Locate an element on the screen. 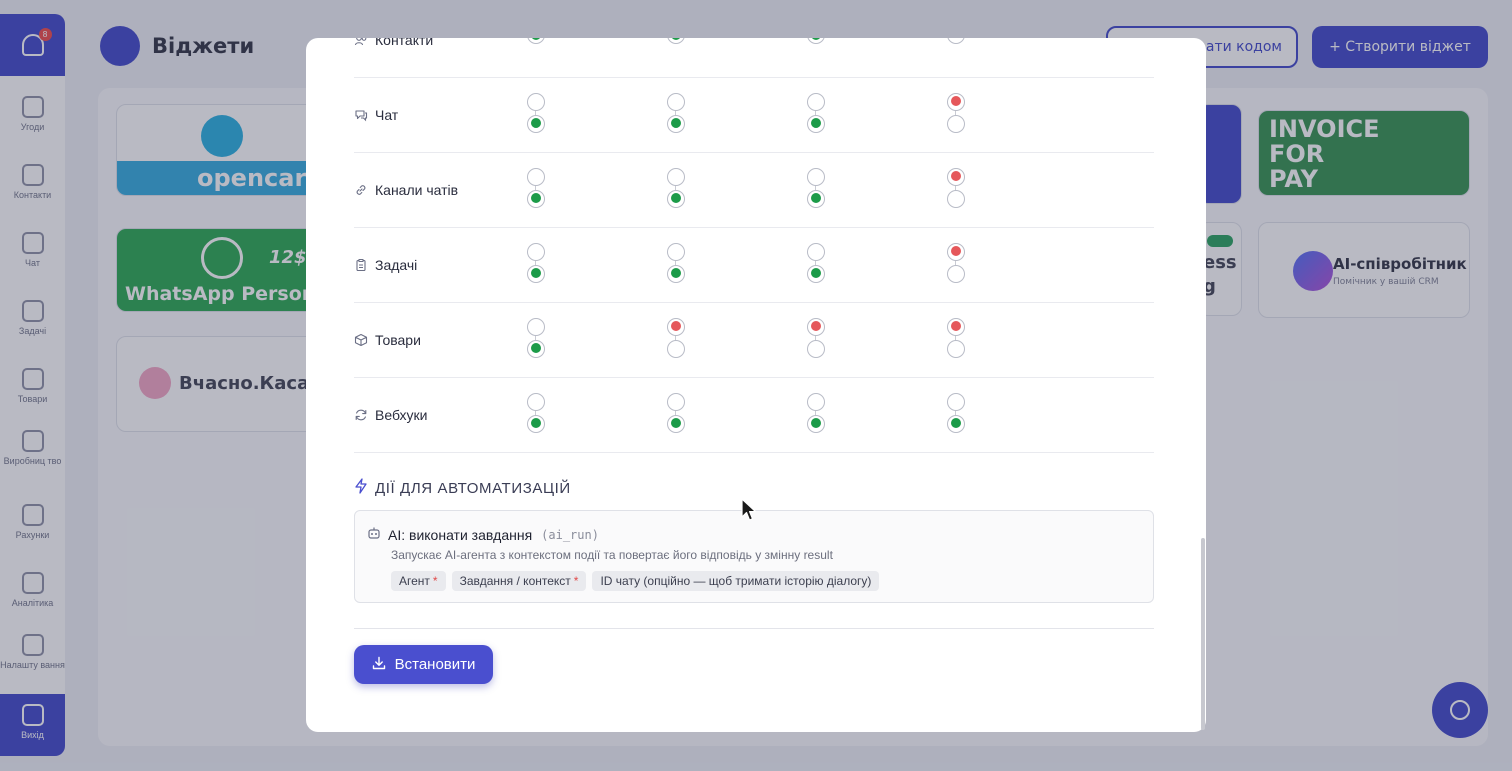 The image size is (1512, 771). install-button: Встановити is located at coordinates (423, 664).